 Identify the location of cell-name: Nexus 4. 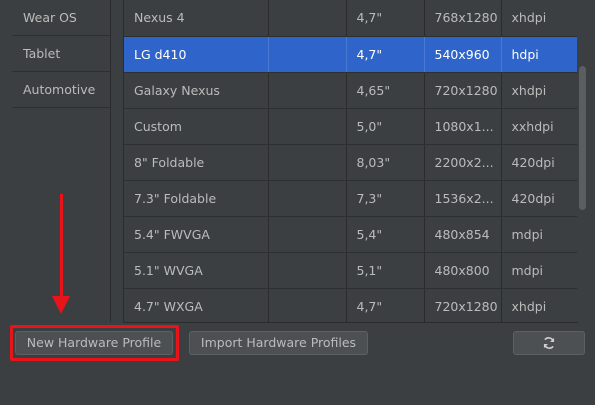
(196, 18).